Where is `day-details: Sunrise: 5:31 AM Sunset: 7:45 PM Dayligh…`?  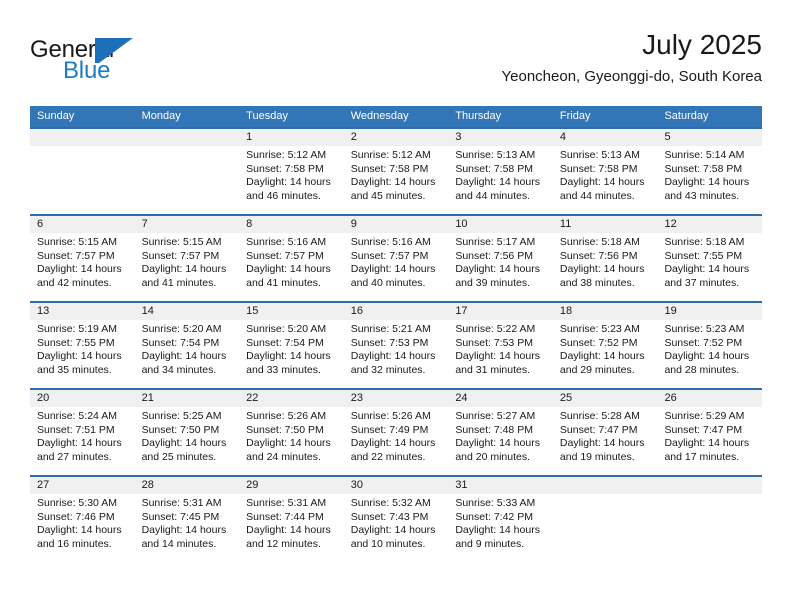 day-details: Sunrise: 5:31 AM Sunset: 7:45 PM Dayligh… is located at coordinates (187, 522).